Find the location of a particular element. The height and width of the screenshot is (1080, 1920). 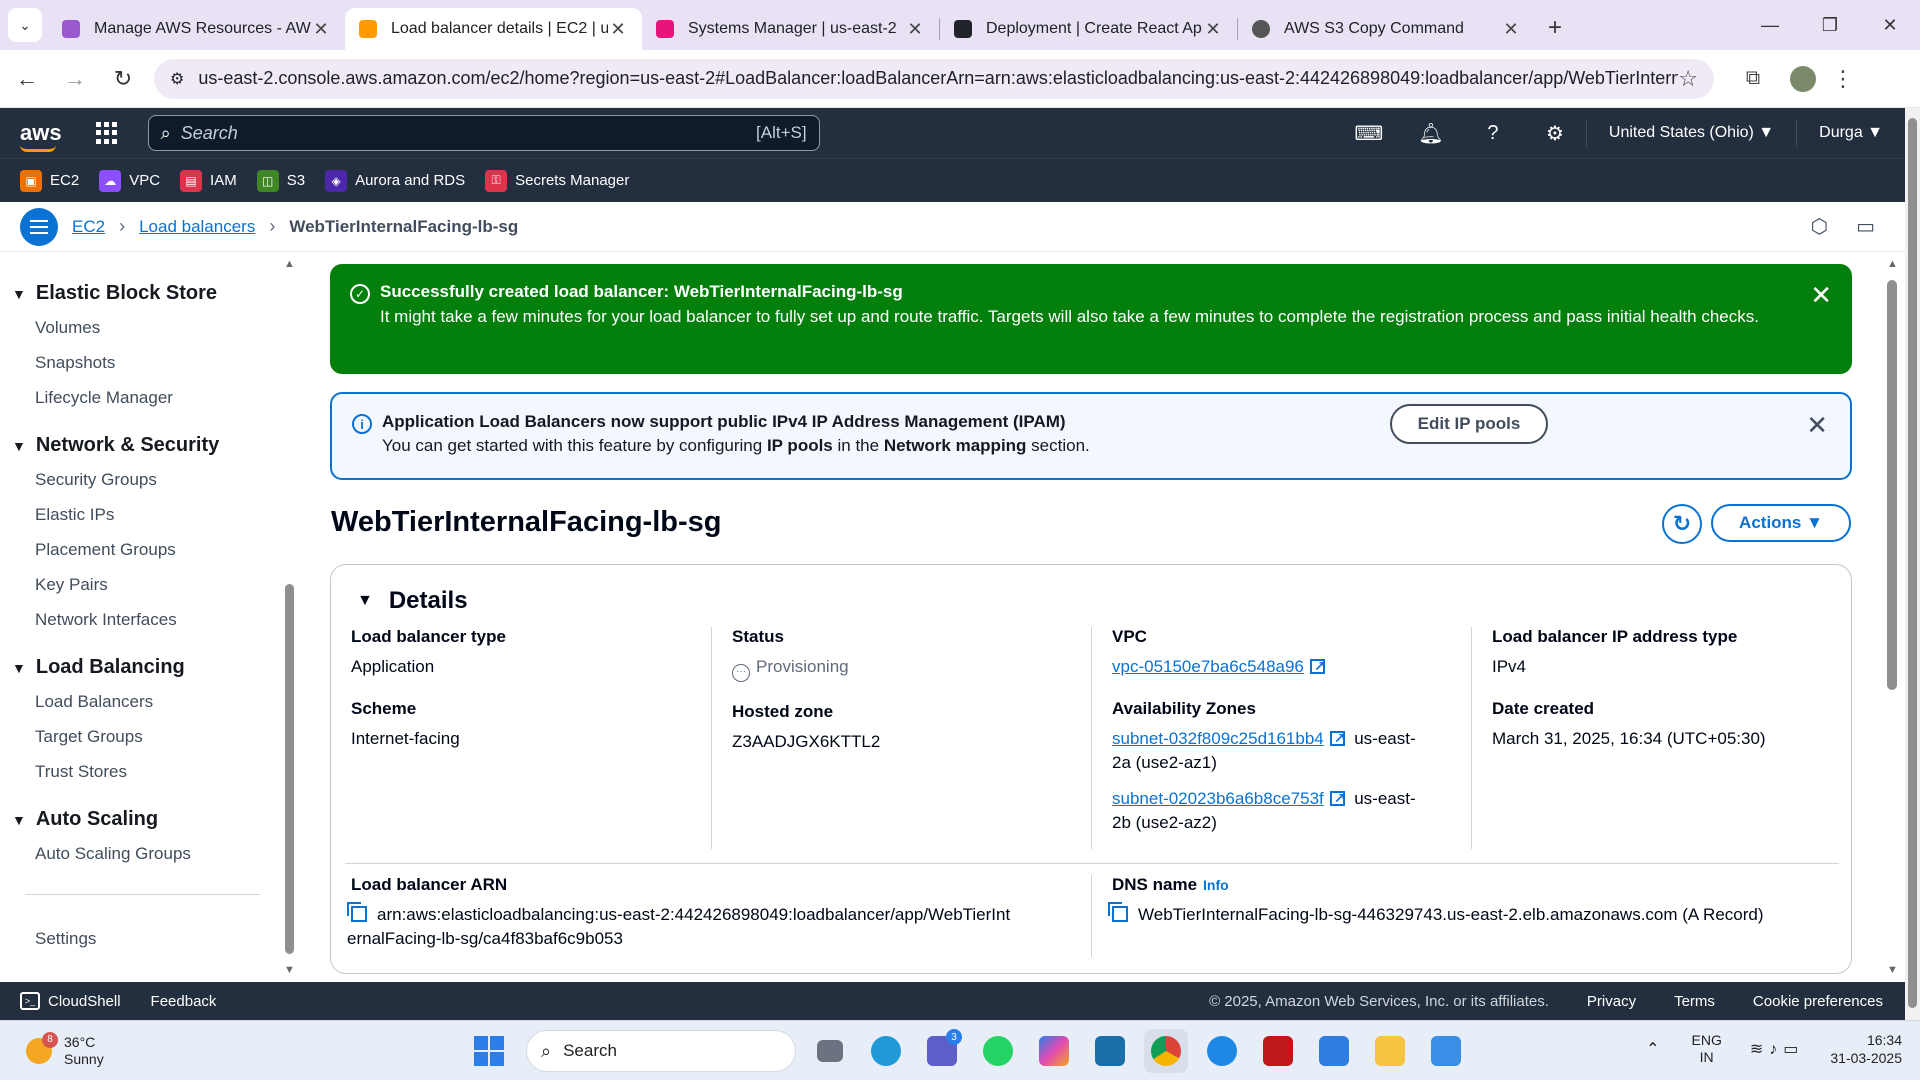

main-scrollbar: ▲ ▼ is located at coordinates (1892, 617).